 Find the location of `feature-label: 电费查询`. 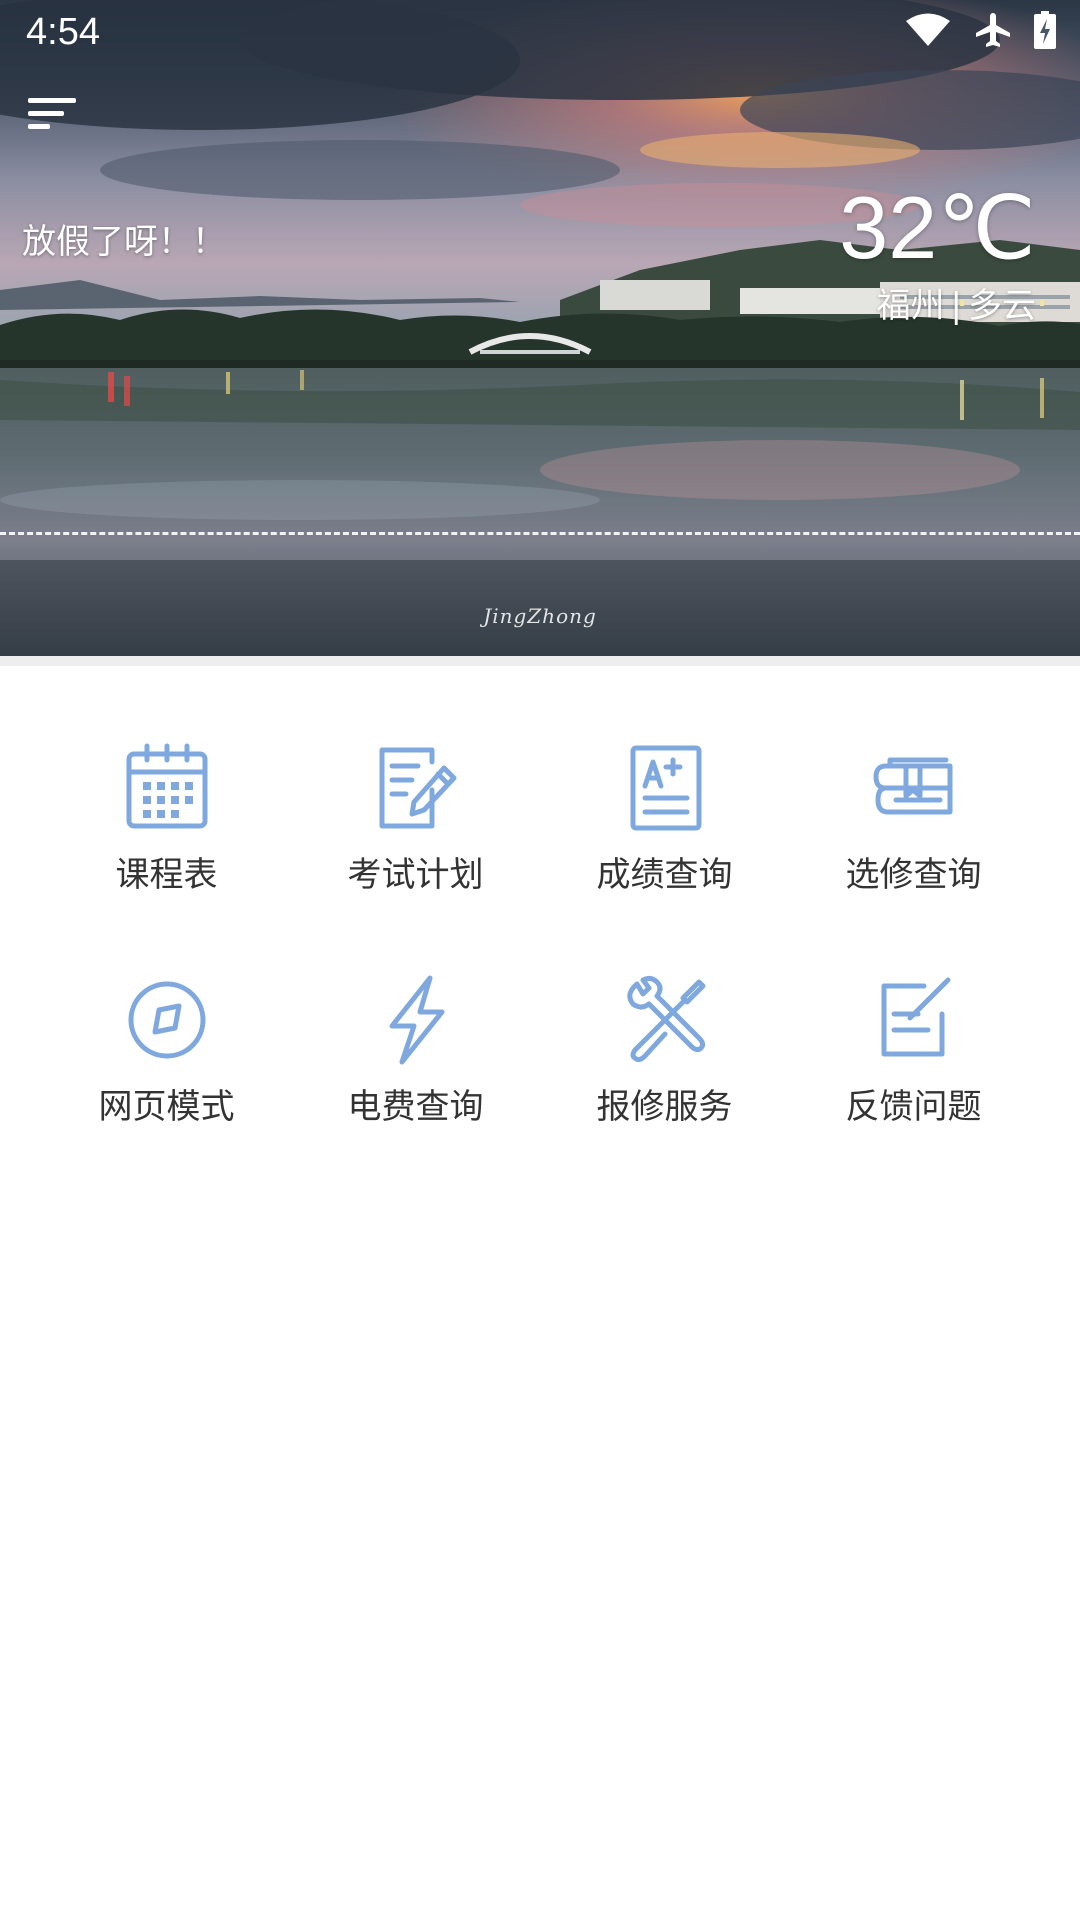

feature-label: 电费查询 is located at coordinates (415, 1107).